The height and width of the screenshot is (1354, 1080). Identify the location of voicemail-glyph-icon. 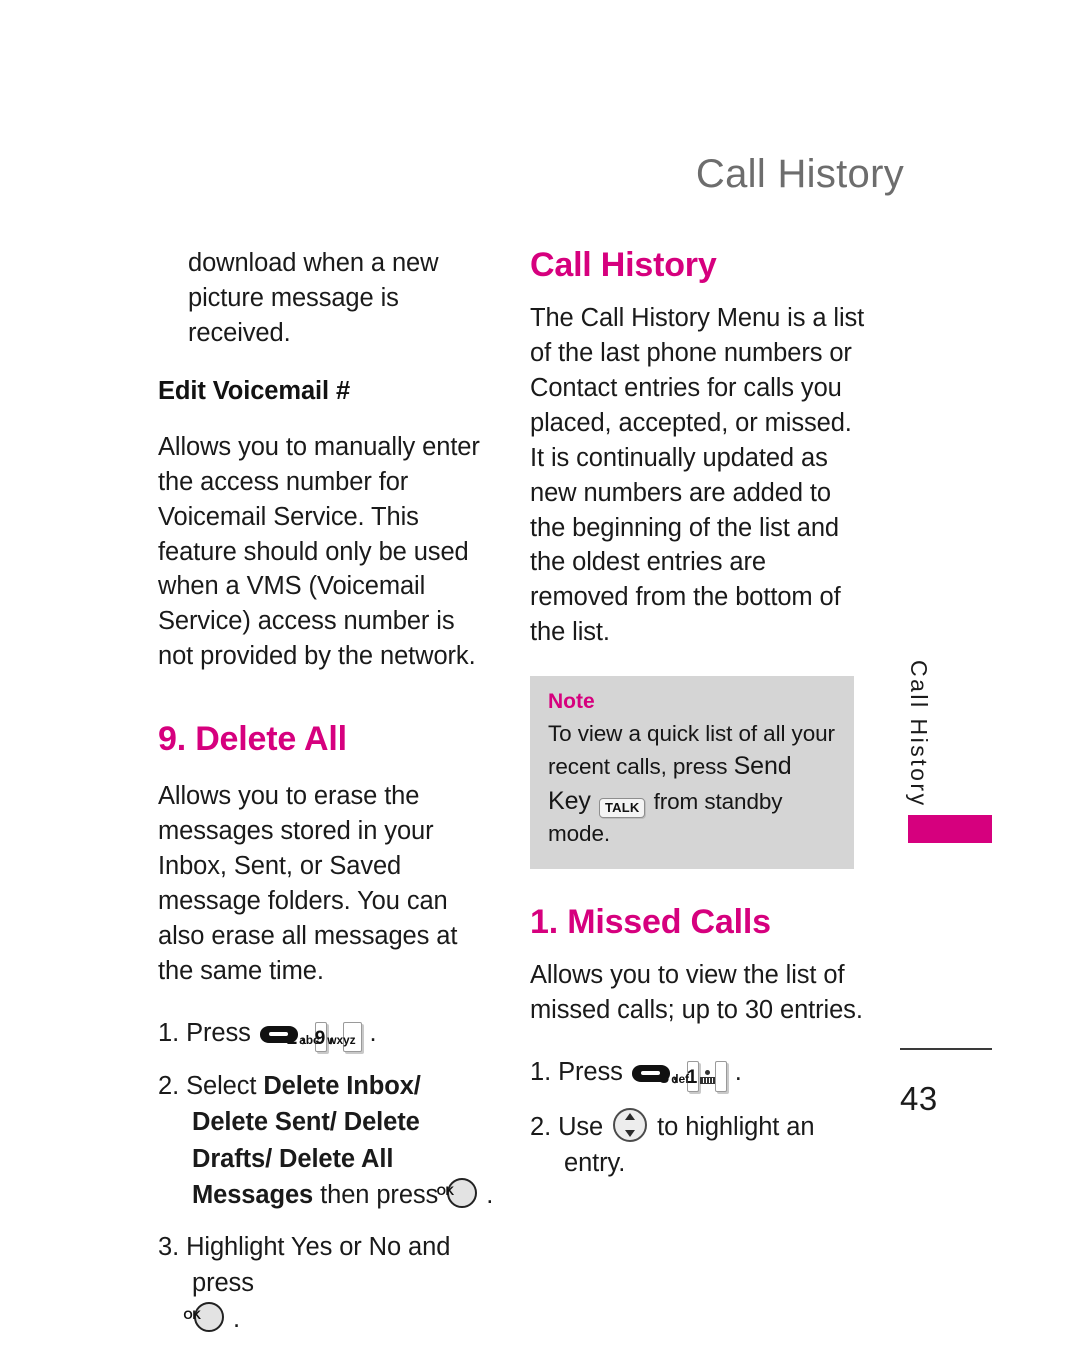
(708, 1077).